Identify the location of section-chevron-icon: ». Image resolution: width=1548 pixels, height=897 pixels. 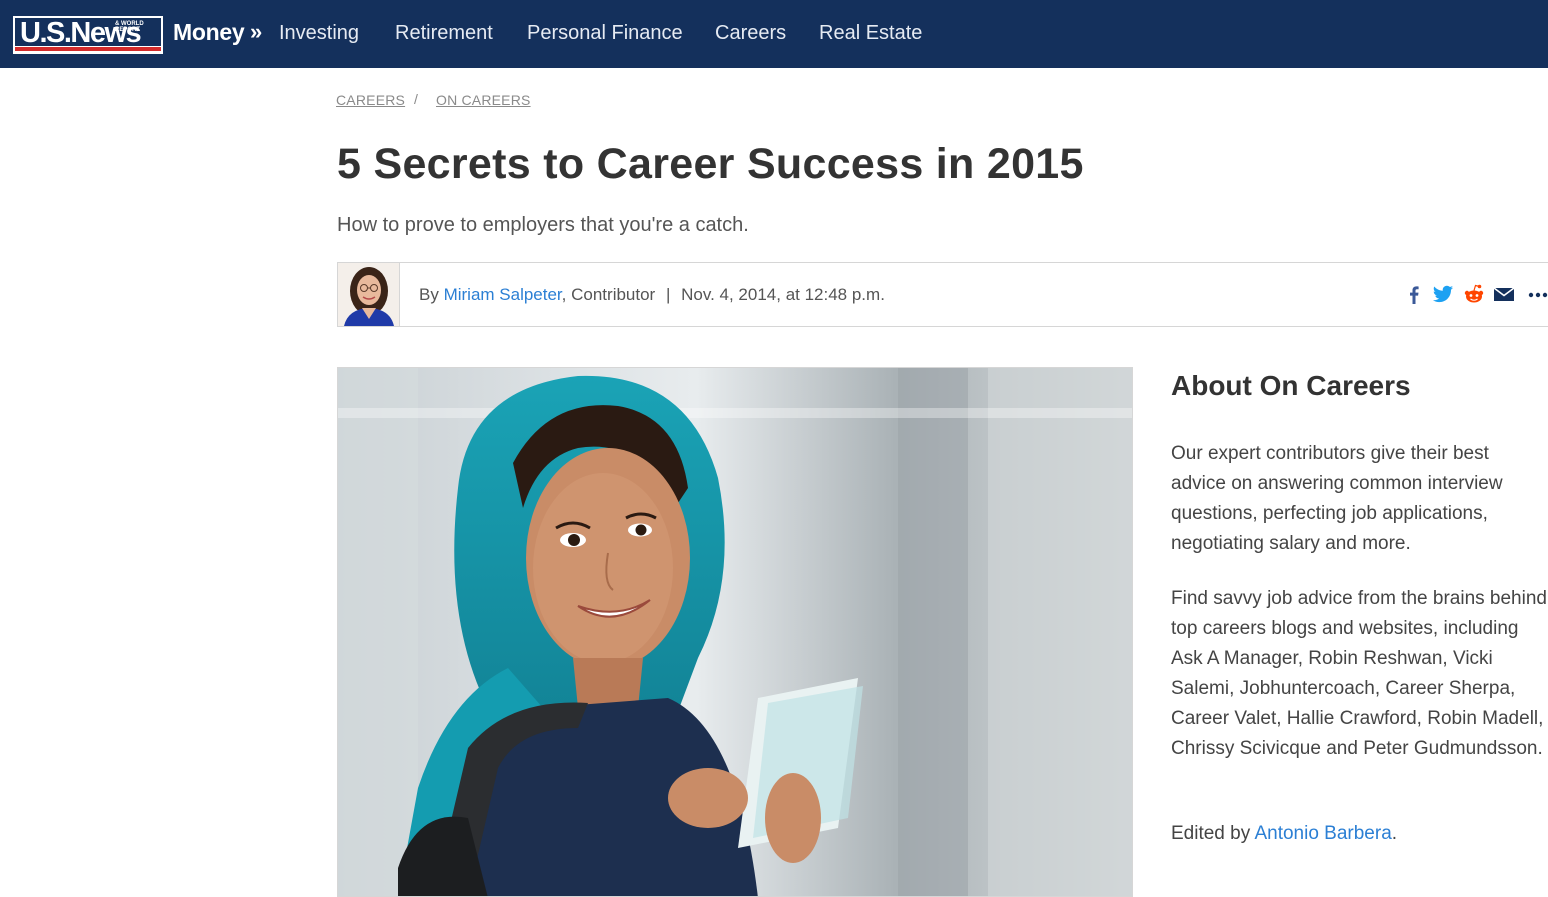
(256, 31).